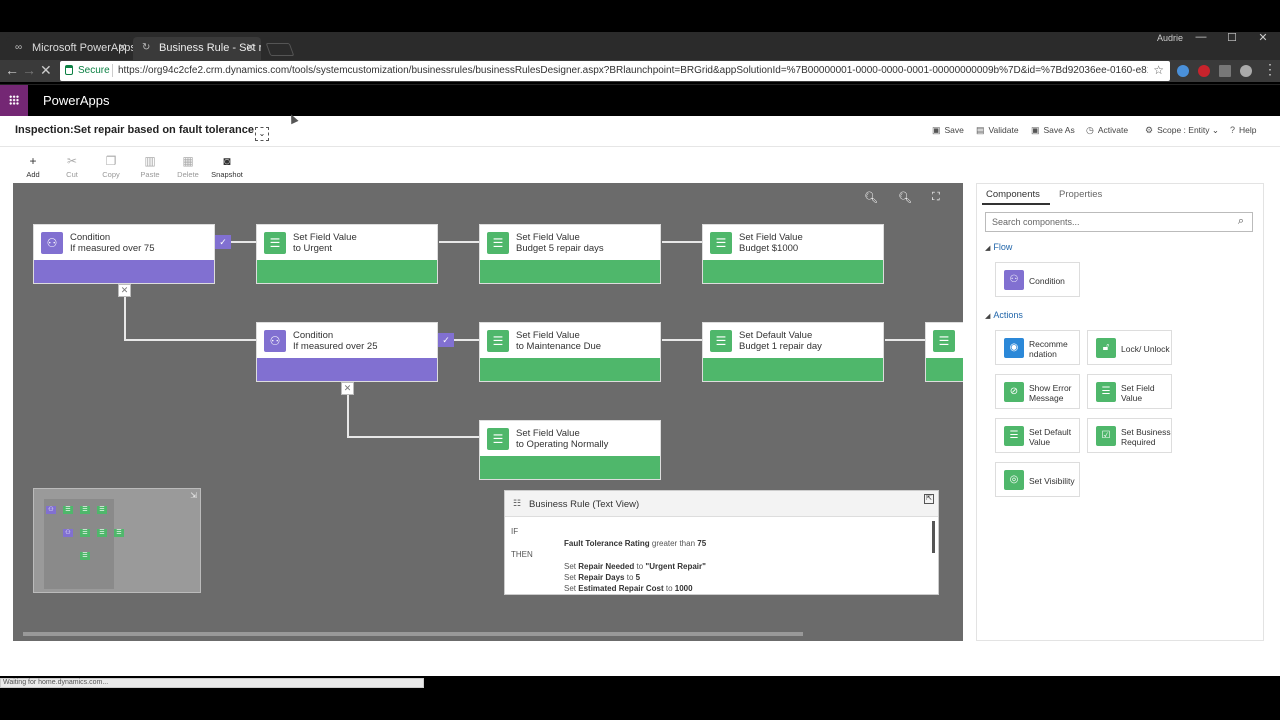 The height and width of the screenshot is (720, 1280). I want to click on tab-components: Components, so click(1013, 194).